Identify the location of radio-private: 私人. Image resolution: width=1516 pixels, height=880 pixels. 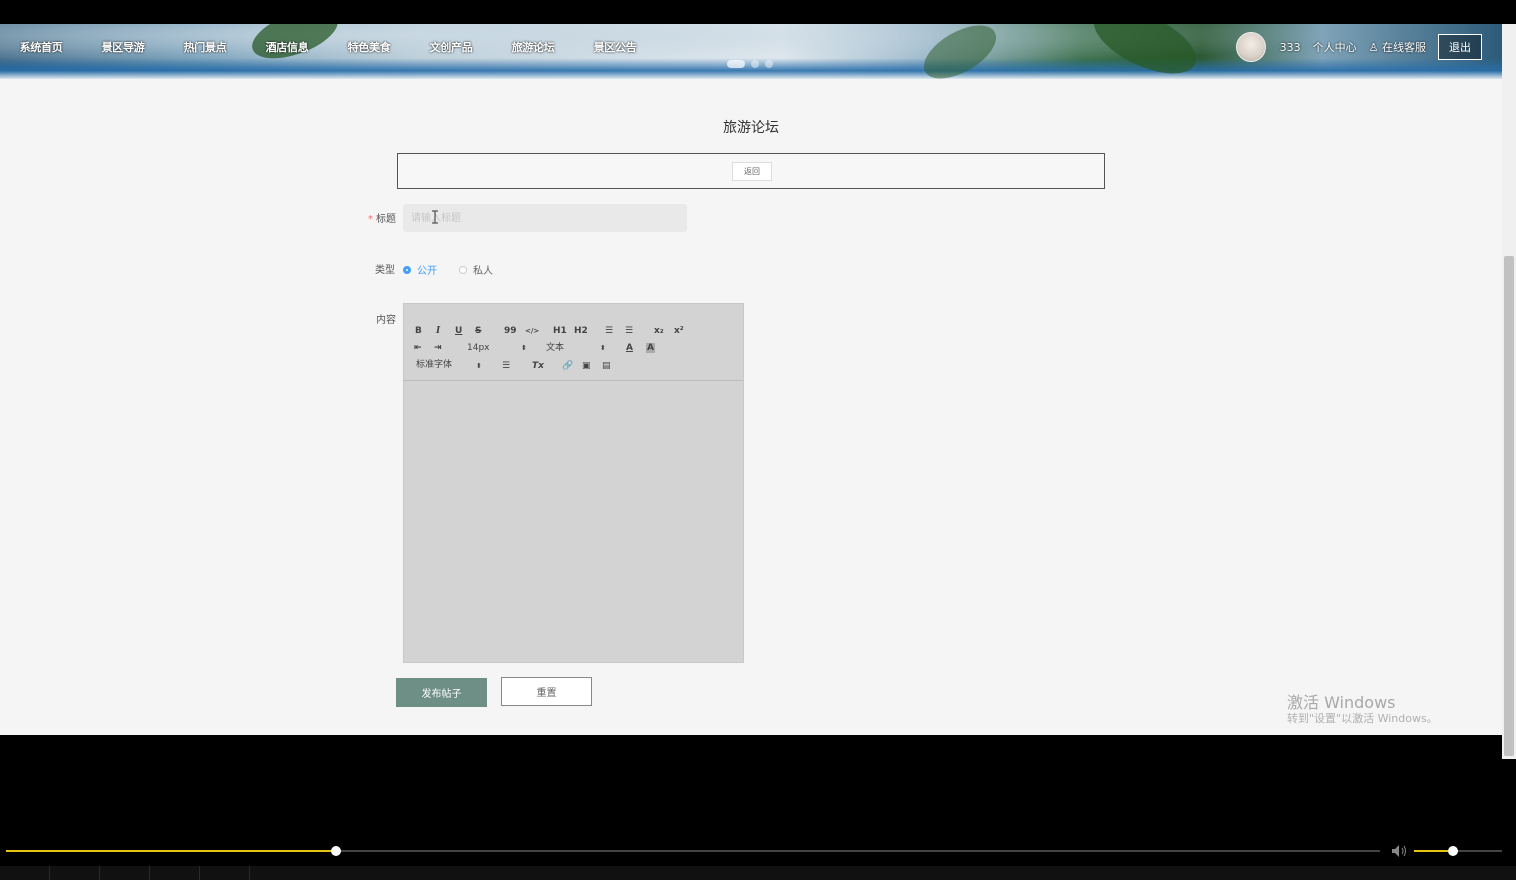
(476, 269).